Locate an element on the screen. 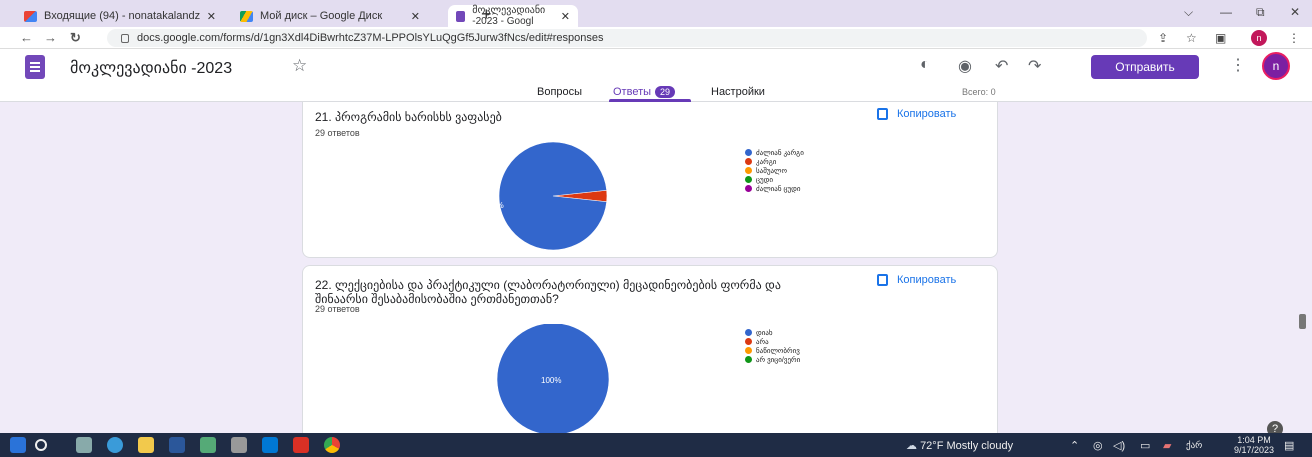 This screenshot has width=1312, height=457. battery-icon: ▰ is located at coordinates (1167, 445).